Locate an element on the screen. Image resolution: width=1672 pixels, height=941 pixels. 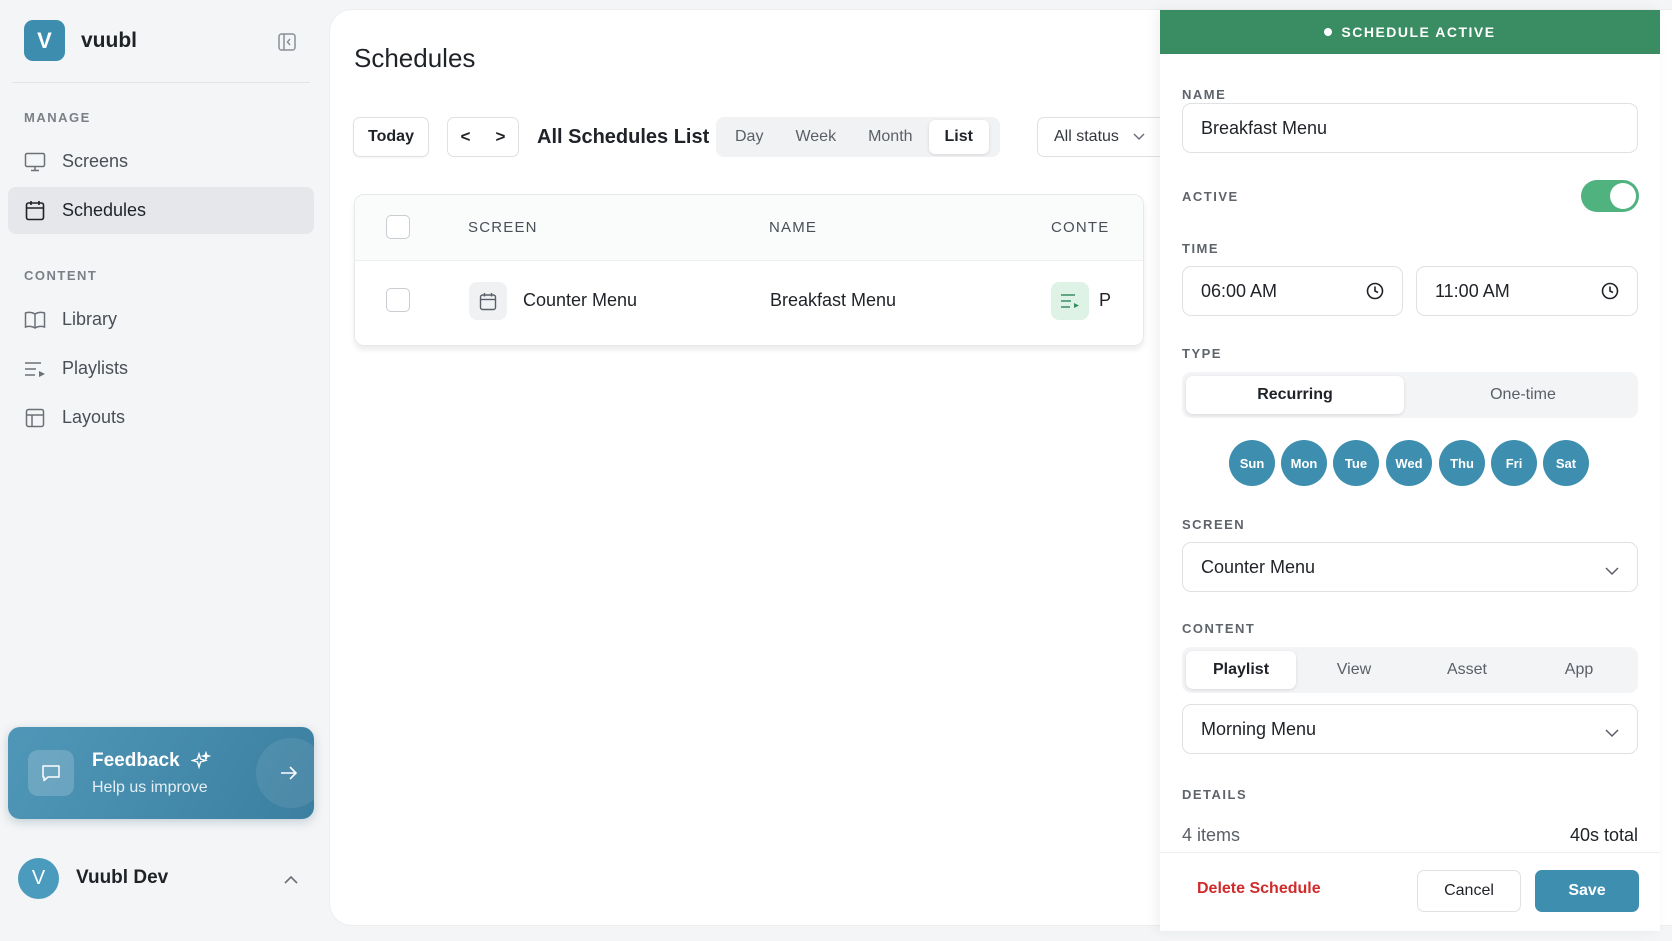
status-banner-text: SCHEDULE ACTIVE is located at coordinates (1418, 32).